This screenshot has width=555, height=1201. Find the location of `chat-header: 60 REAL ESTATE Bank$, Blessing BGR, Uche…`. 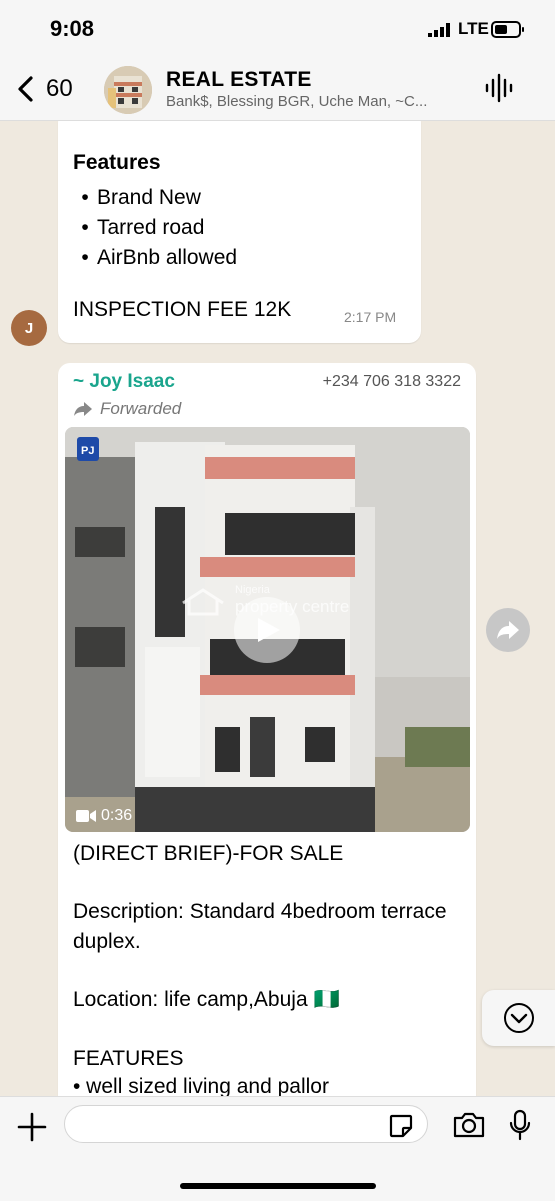

chat-header: 60 REAL ESTATE Bank$, Blessing BGR, Uche… is located at coordinates (277, 90).